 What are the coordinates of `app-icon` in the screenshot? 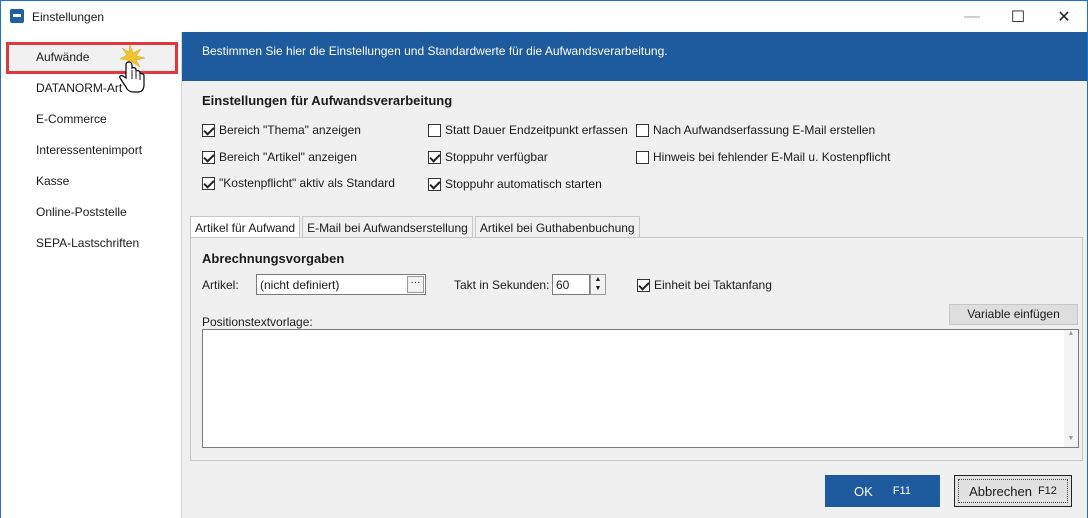 It's located at (17, 16).